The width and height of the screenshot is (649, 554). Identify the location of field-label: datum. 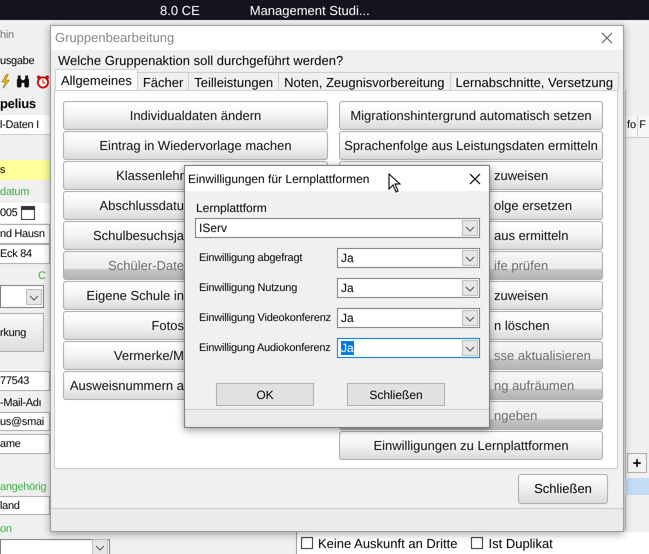
(15, 192).